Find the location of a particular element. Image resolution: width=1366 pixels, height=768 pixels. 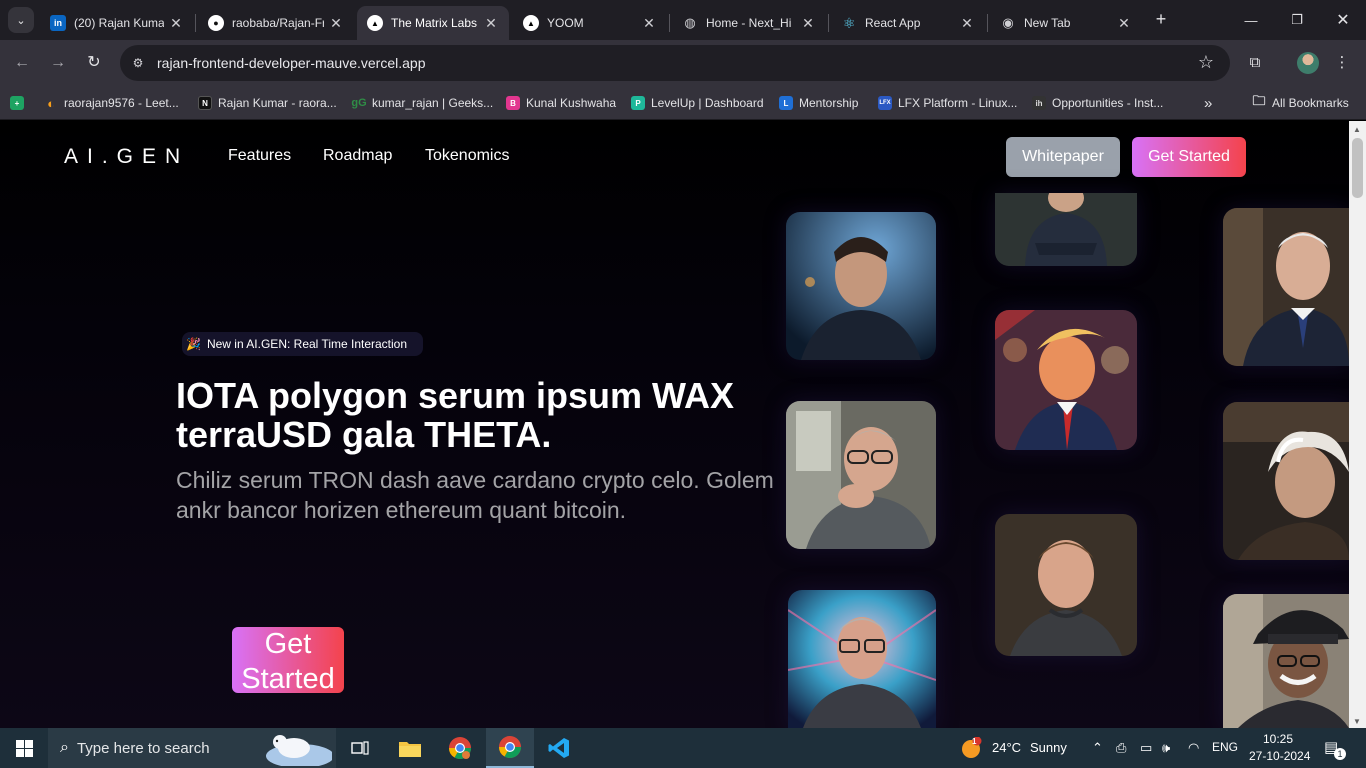

all-bookmarks-button: 🗀 All Bookmarks is located at coordinates (1300, 103).